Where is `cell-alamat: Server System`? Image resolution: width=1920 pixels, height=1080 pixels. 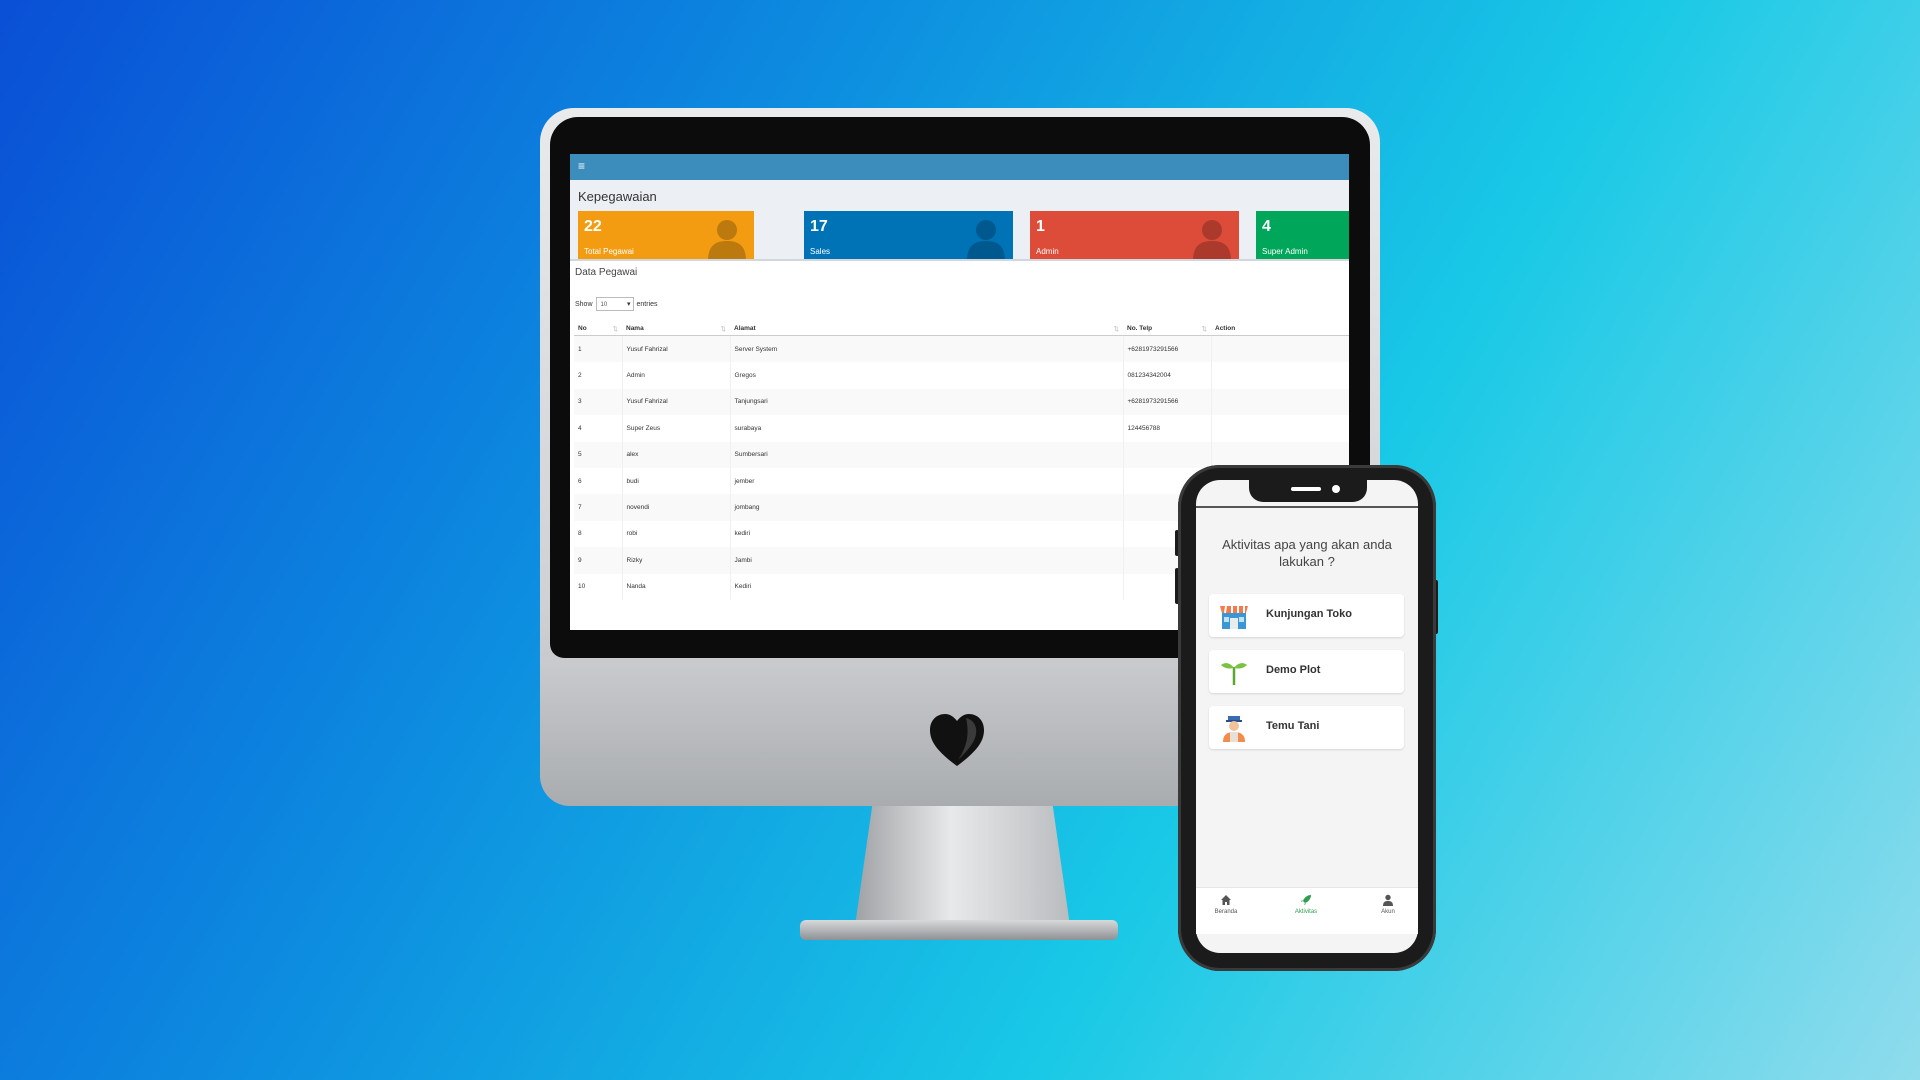 cell-alamat: Server System is located at coordinates (927, 349).